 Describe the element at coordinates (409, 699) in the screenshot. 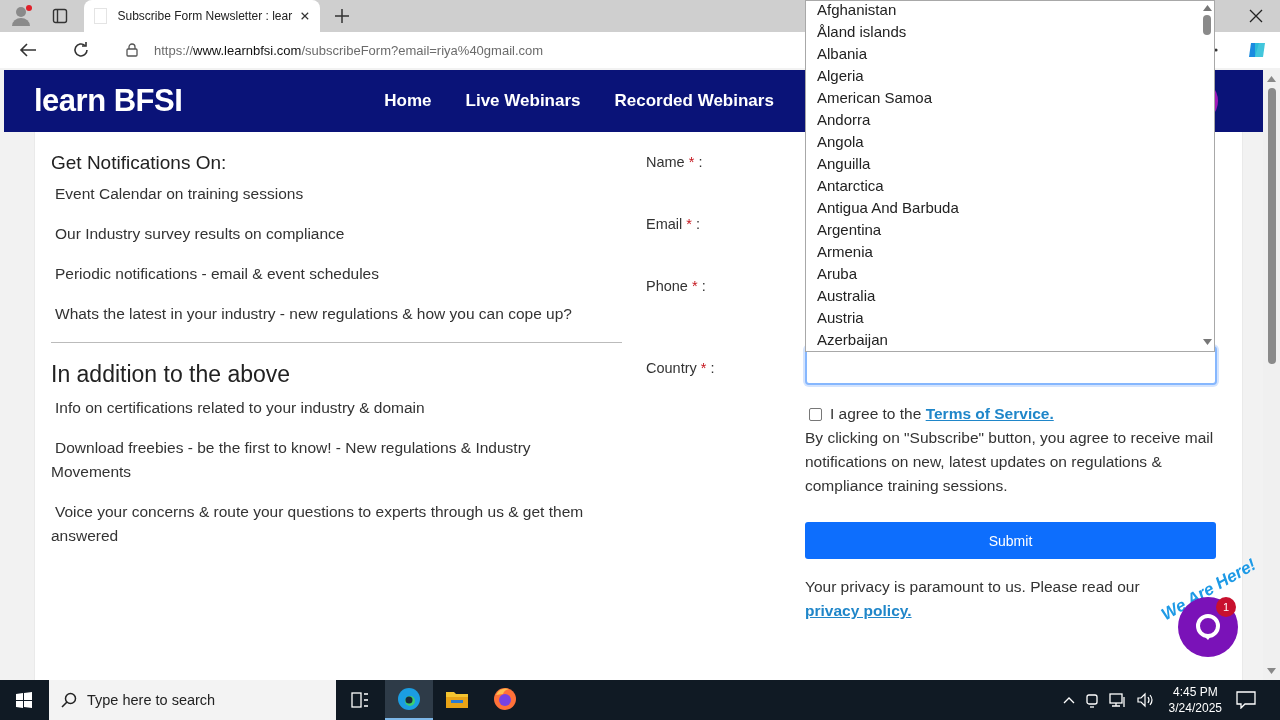

I see `browser-icon` at that location.